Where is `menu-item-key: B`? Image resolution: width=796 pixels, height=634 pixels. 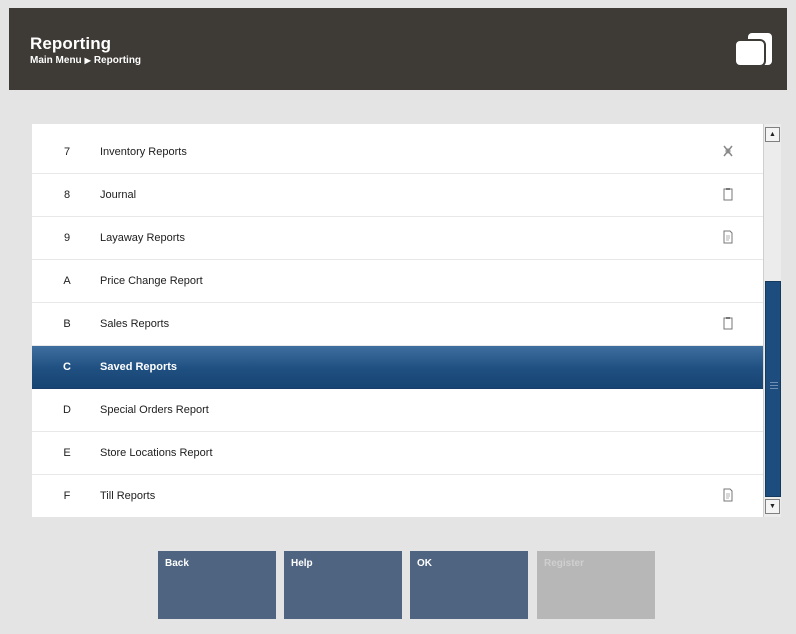 menu-item-key: B is located at coordinates (67, 324).